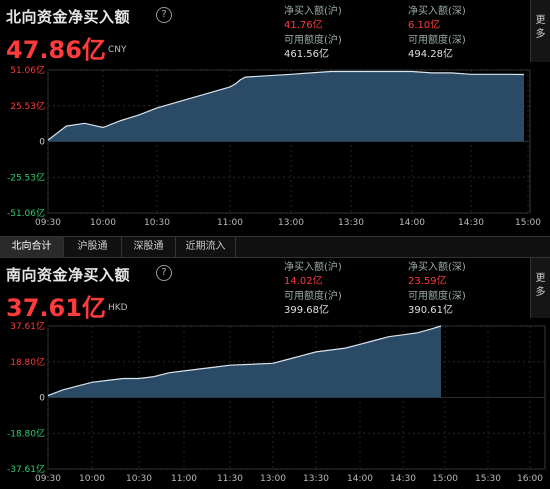 This screenshot has width=550, height=489. What do you see at coordinates (27, 106) in the screenshot?
I see `y-tick-label: 25.53亿` at bounding box center [27, 106].